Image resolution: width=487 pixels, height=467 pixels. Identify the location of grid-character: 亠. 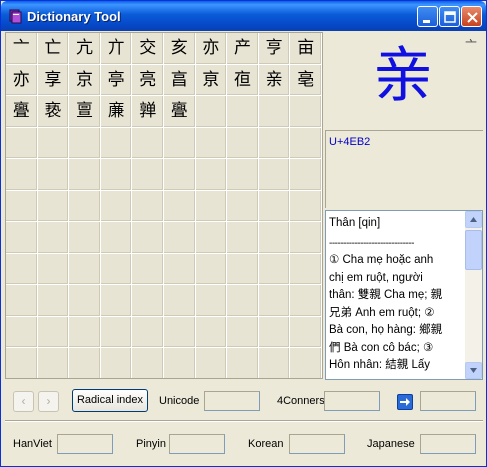
(22, 49).